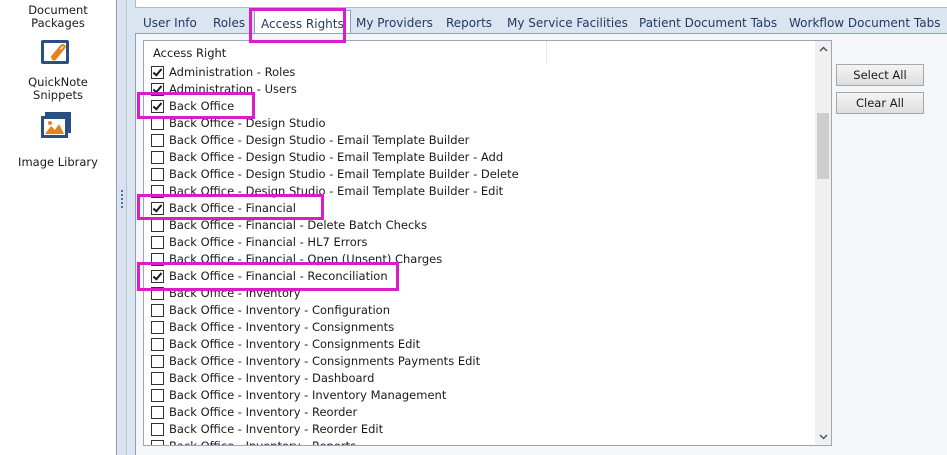  What do you see at coordinates (170, 23) in the screenshot?
I see `tab-user-info: User Info` at bounding box center [170, 23].